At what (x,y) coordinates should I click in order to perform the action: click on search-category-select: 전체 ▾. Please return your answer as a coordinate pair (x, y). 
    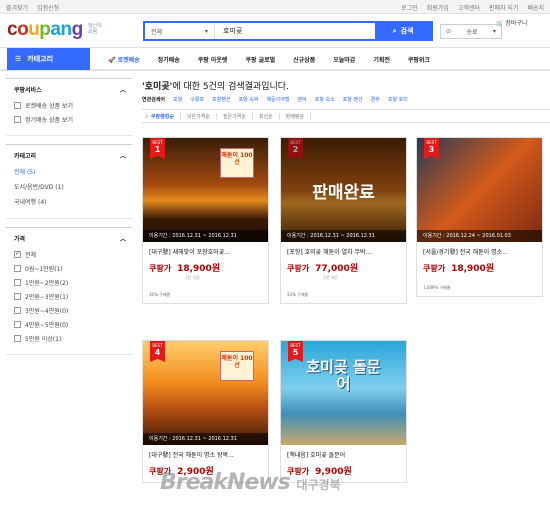
    Looking at the image, I should click on (180, 31).